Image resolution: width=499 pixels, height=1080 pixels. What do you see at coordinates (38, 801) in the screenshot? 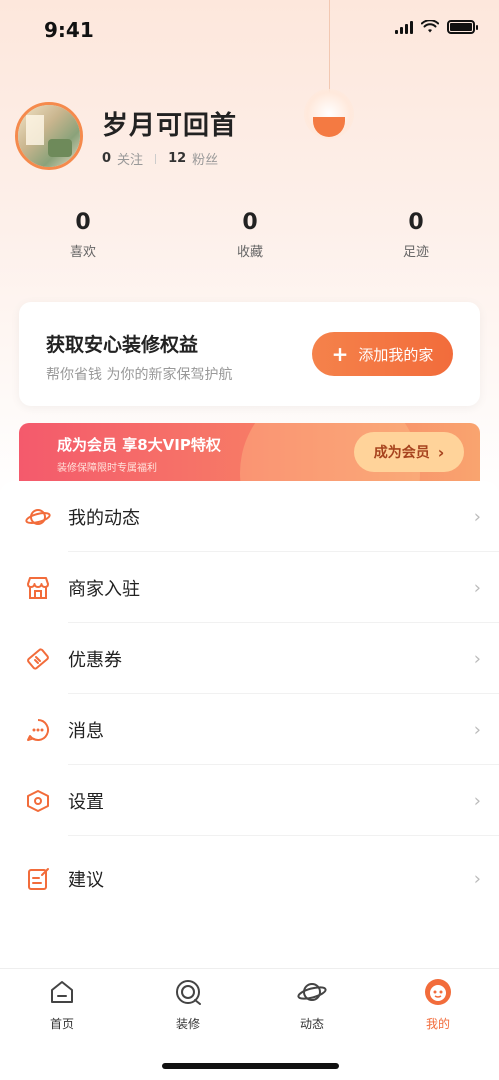
I see `settings-icon` at bounding box center [38, 801].